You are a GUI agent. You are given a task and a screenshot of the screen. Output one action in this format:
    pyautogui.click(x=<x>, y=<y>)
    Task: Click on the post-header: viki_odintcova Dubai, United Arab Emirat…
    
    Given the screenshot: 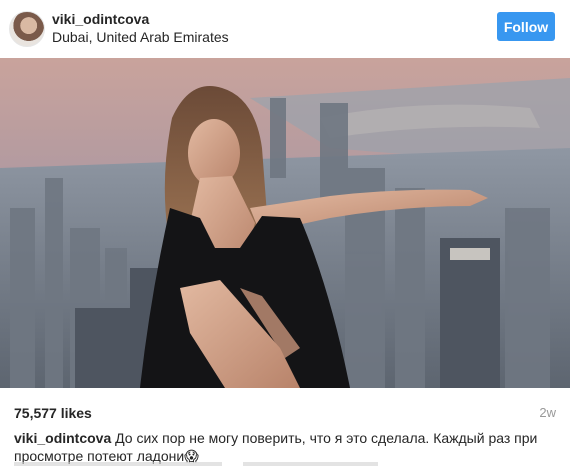 What is the action you would take?
    pyautogui.click(x=285, y=29)
    